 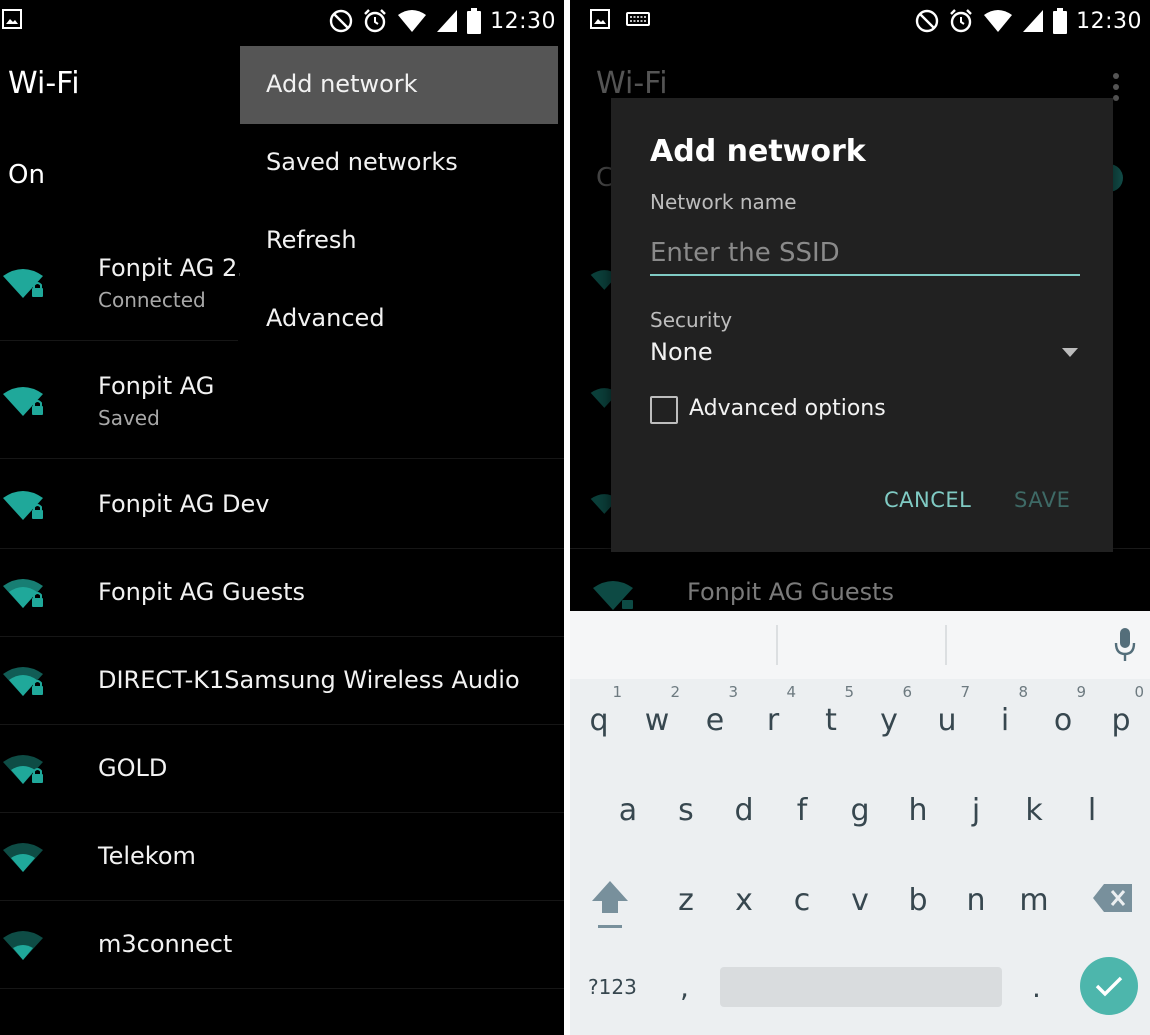 What do you see at coordinates (628, 809) in the screenshot?
I see `key-a: a` at bounding box center [628, 809].